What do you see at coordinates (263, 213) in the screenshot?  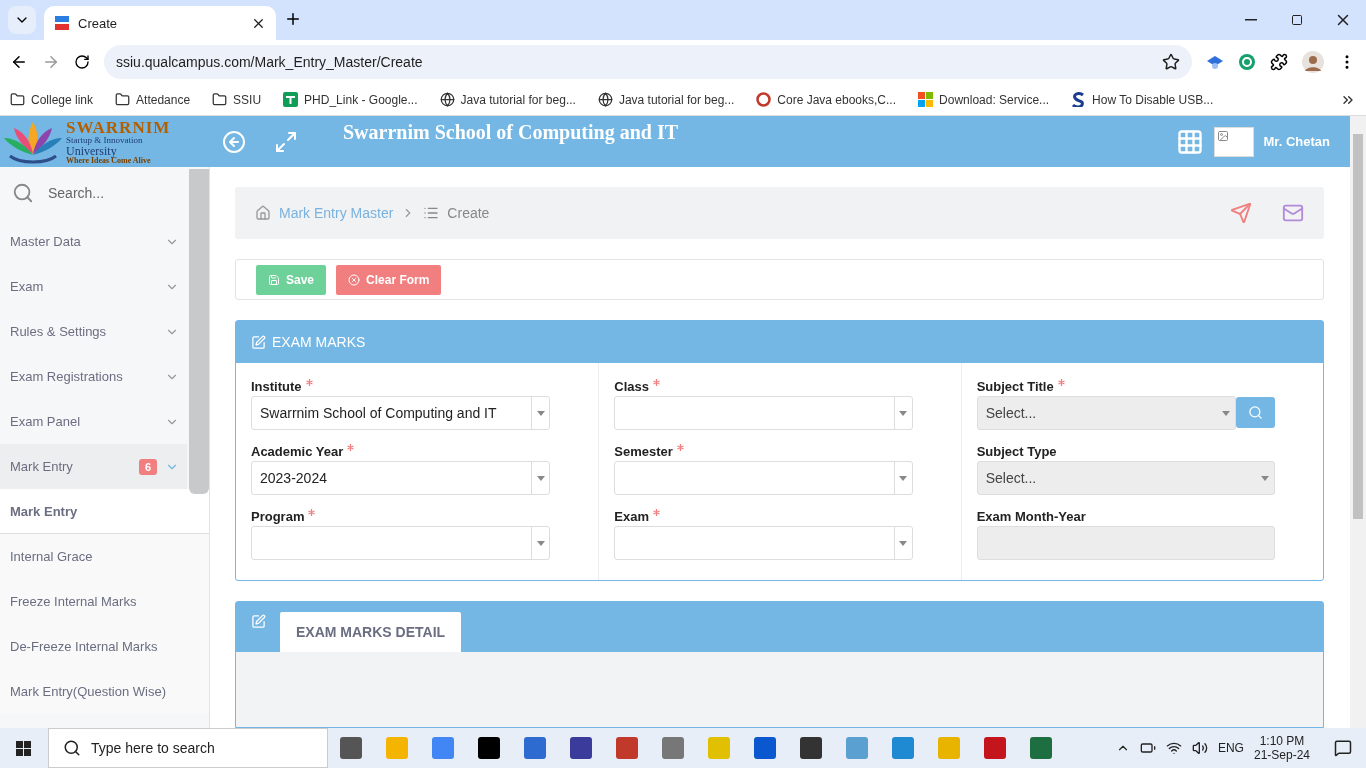 I see `home-icon` at bounding box center [263, 213].